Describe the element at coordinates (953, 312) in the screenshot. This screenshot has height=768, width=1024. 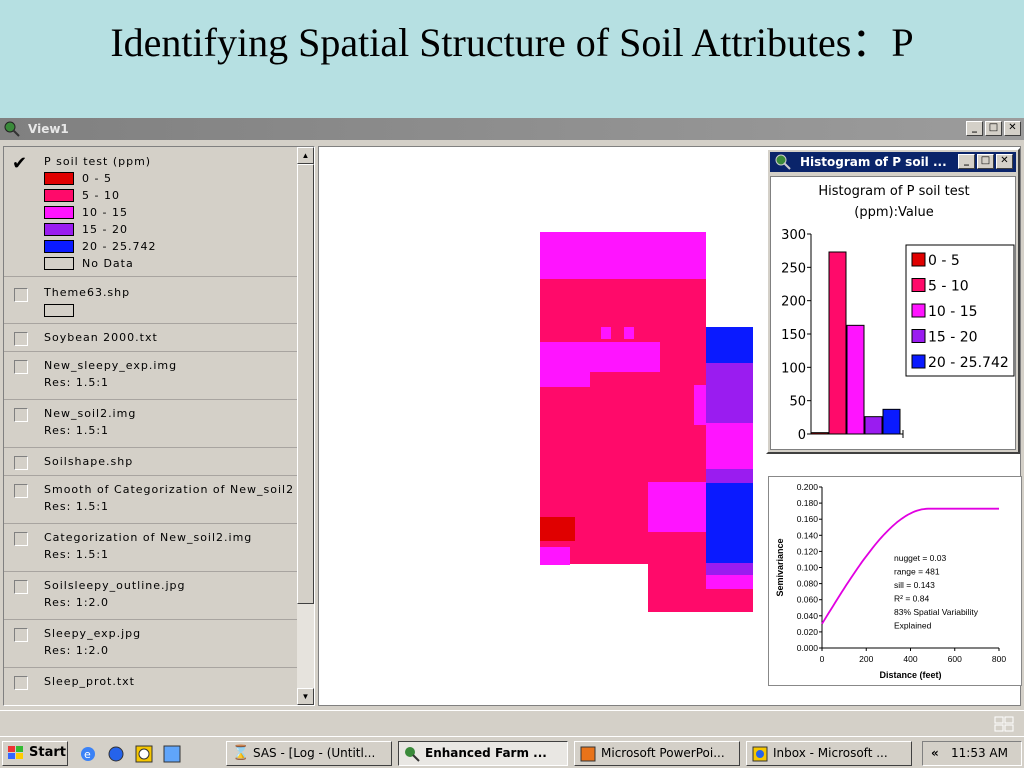
I see `legend-label: 10 - 15` at that location.